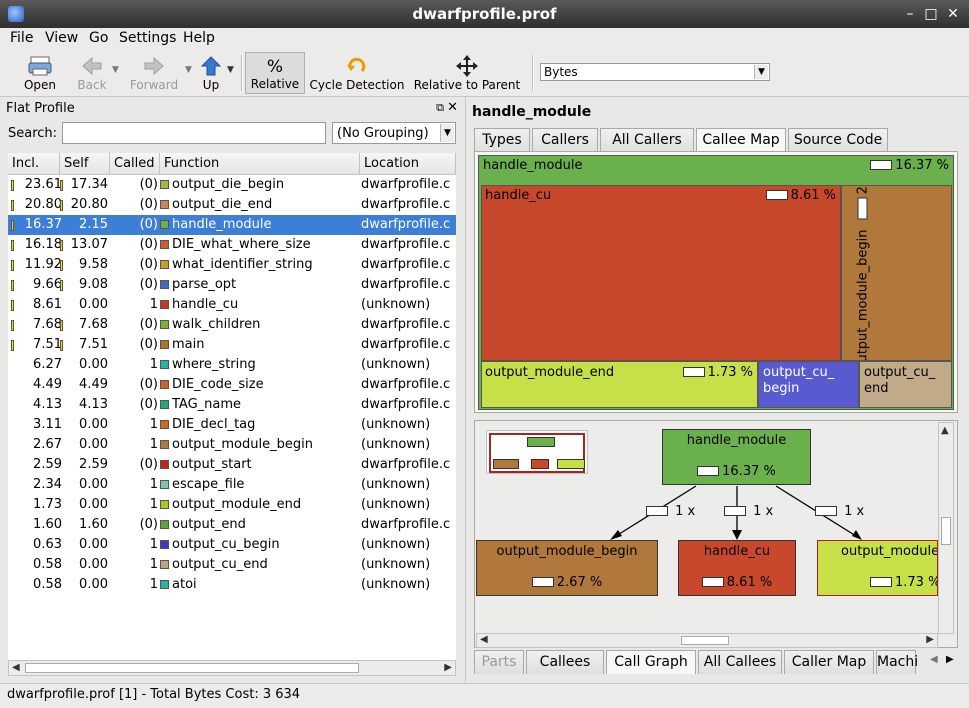  I want to click on graph-node-handle-cu: handle_cu 8.61 %, so click(737, 568).